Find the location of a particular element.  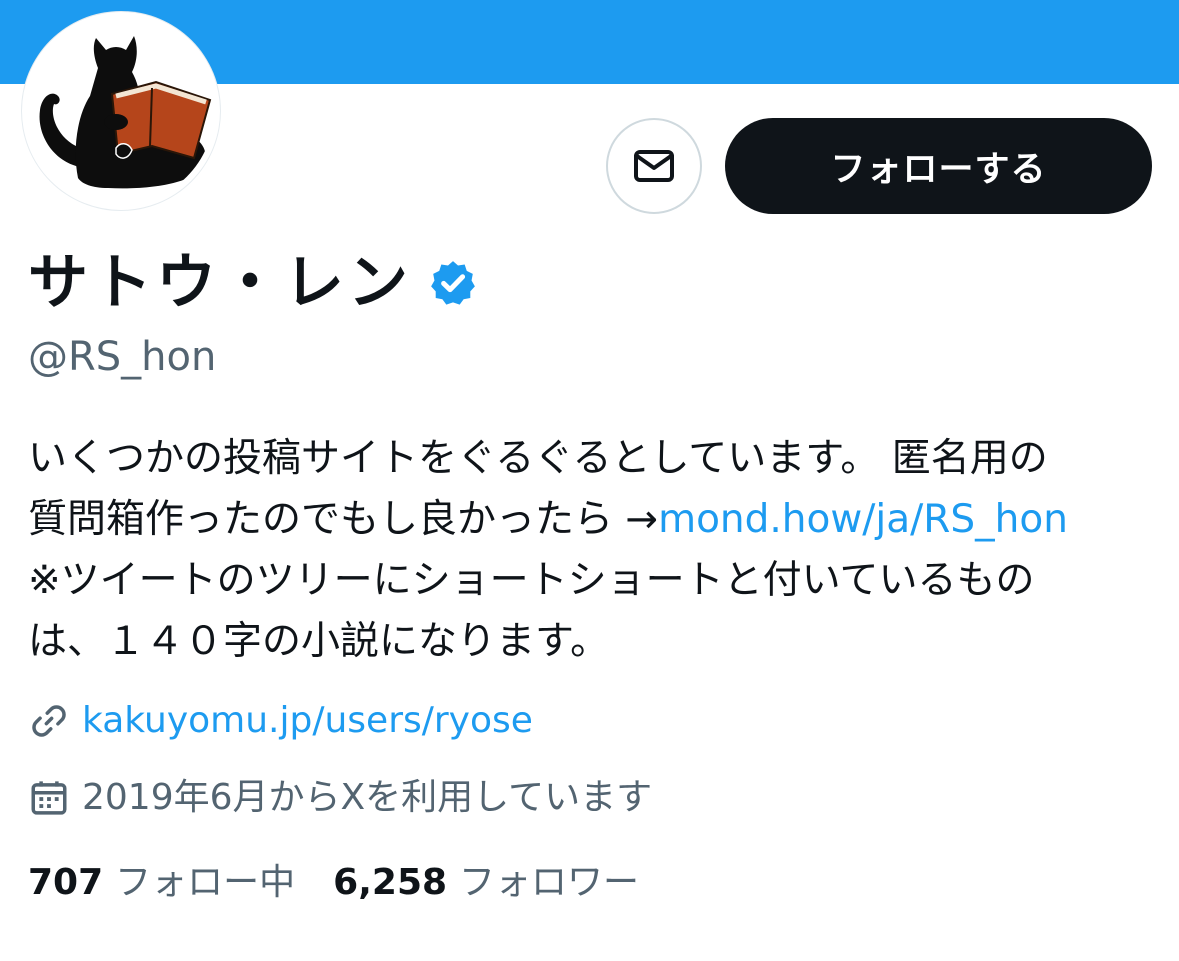

bio-line-text: 質問箱作ったのでもし良かったら → is located at coordinates (343, 519).